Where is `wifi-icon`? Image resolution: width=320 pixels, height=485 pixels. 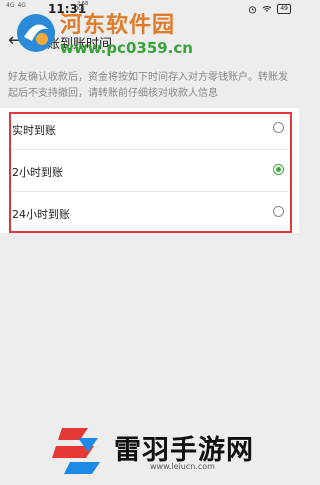
wifi-icon is located at coordinates (267, 9).